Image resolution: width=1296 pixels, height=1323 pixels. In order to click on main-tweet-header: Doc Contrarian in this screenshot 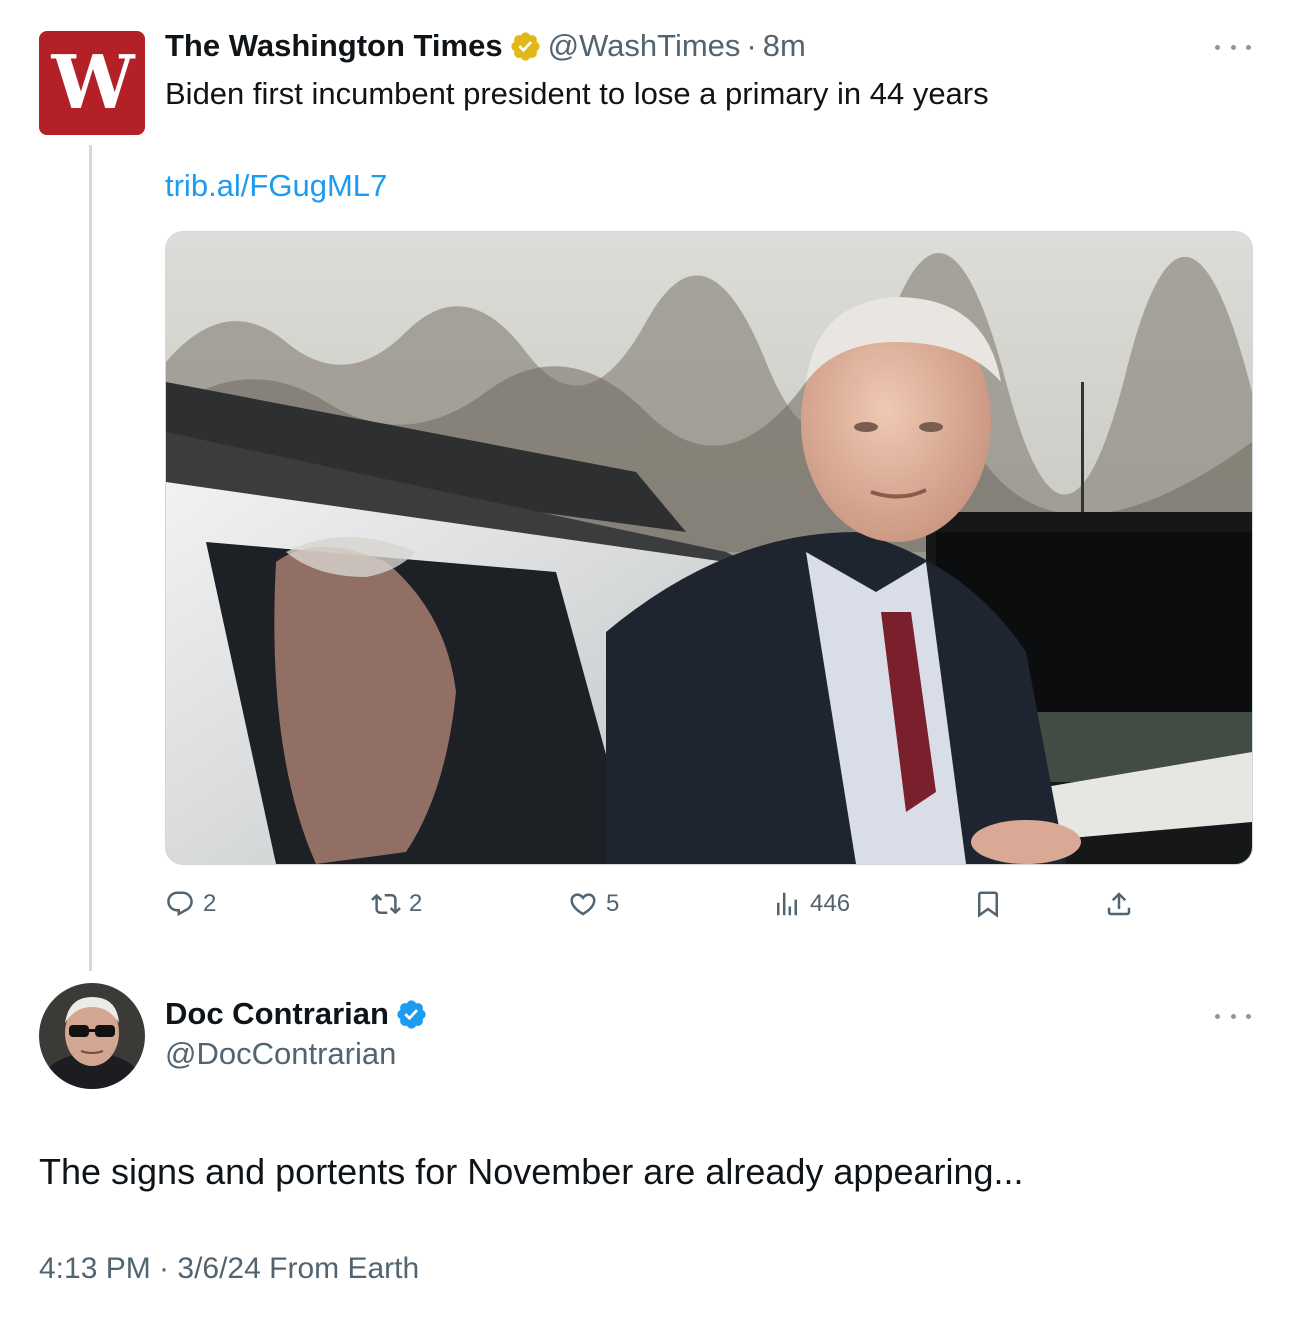, I will do `click(299, 1014)`.